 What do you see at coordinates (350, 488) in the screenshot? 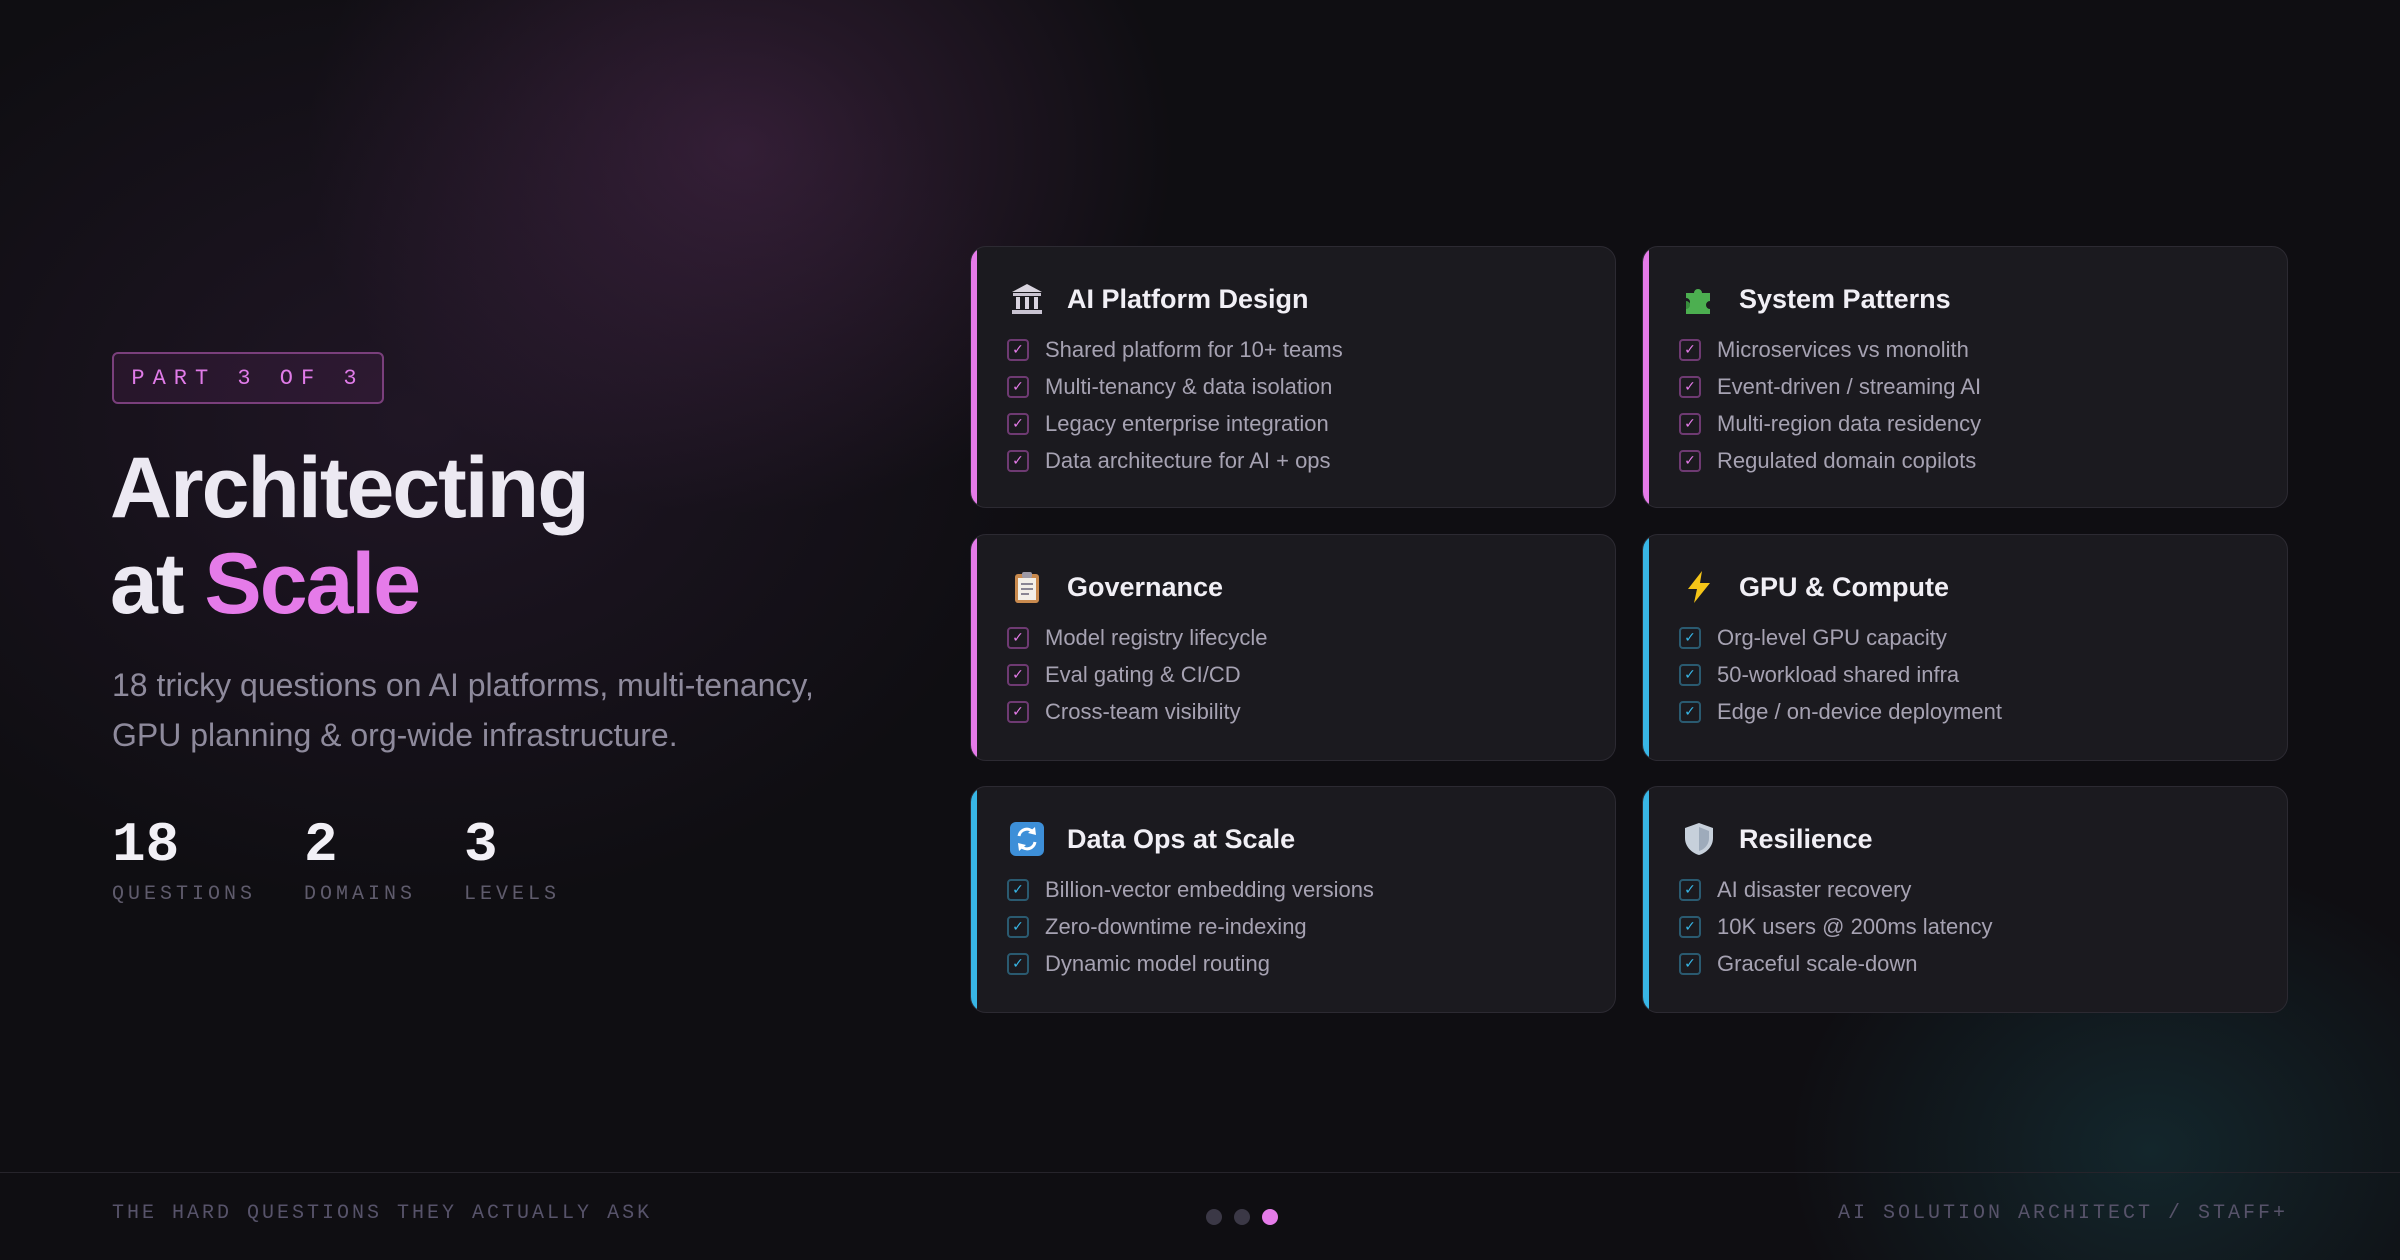
I see `title-line-1: Architecting` at bounding box center [350, 488].